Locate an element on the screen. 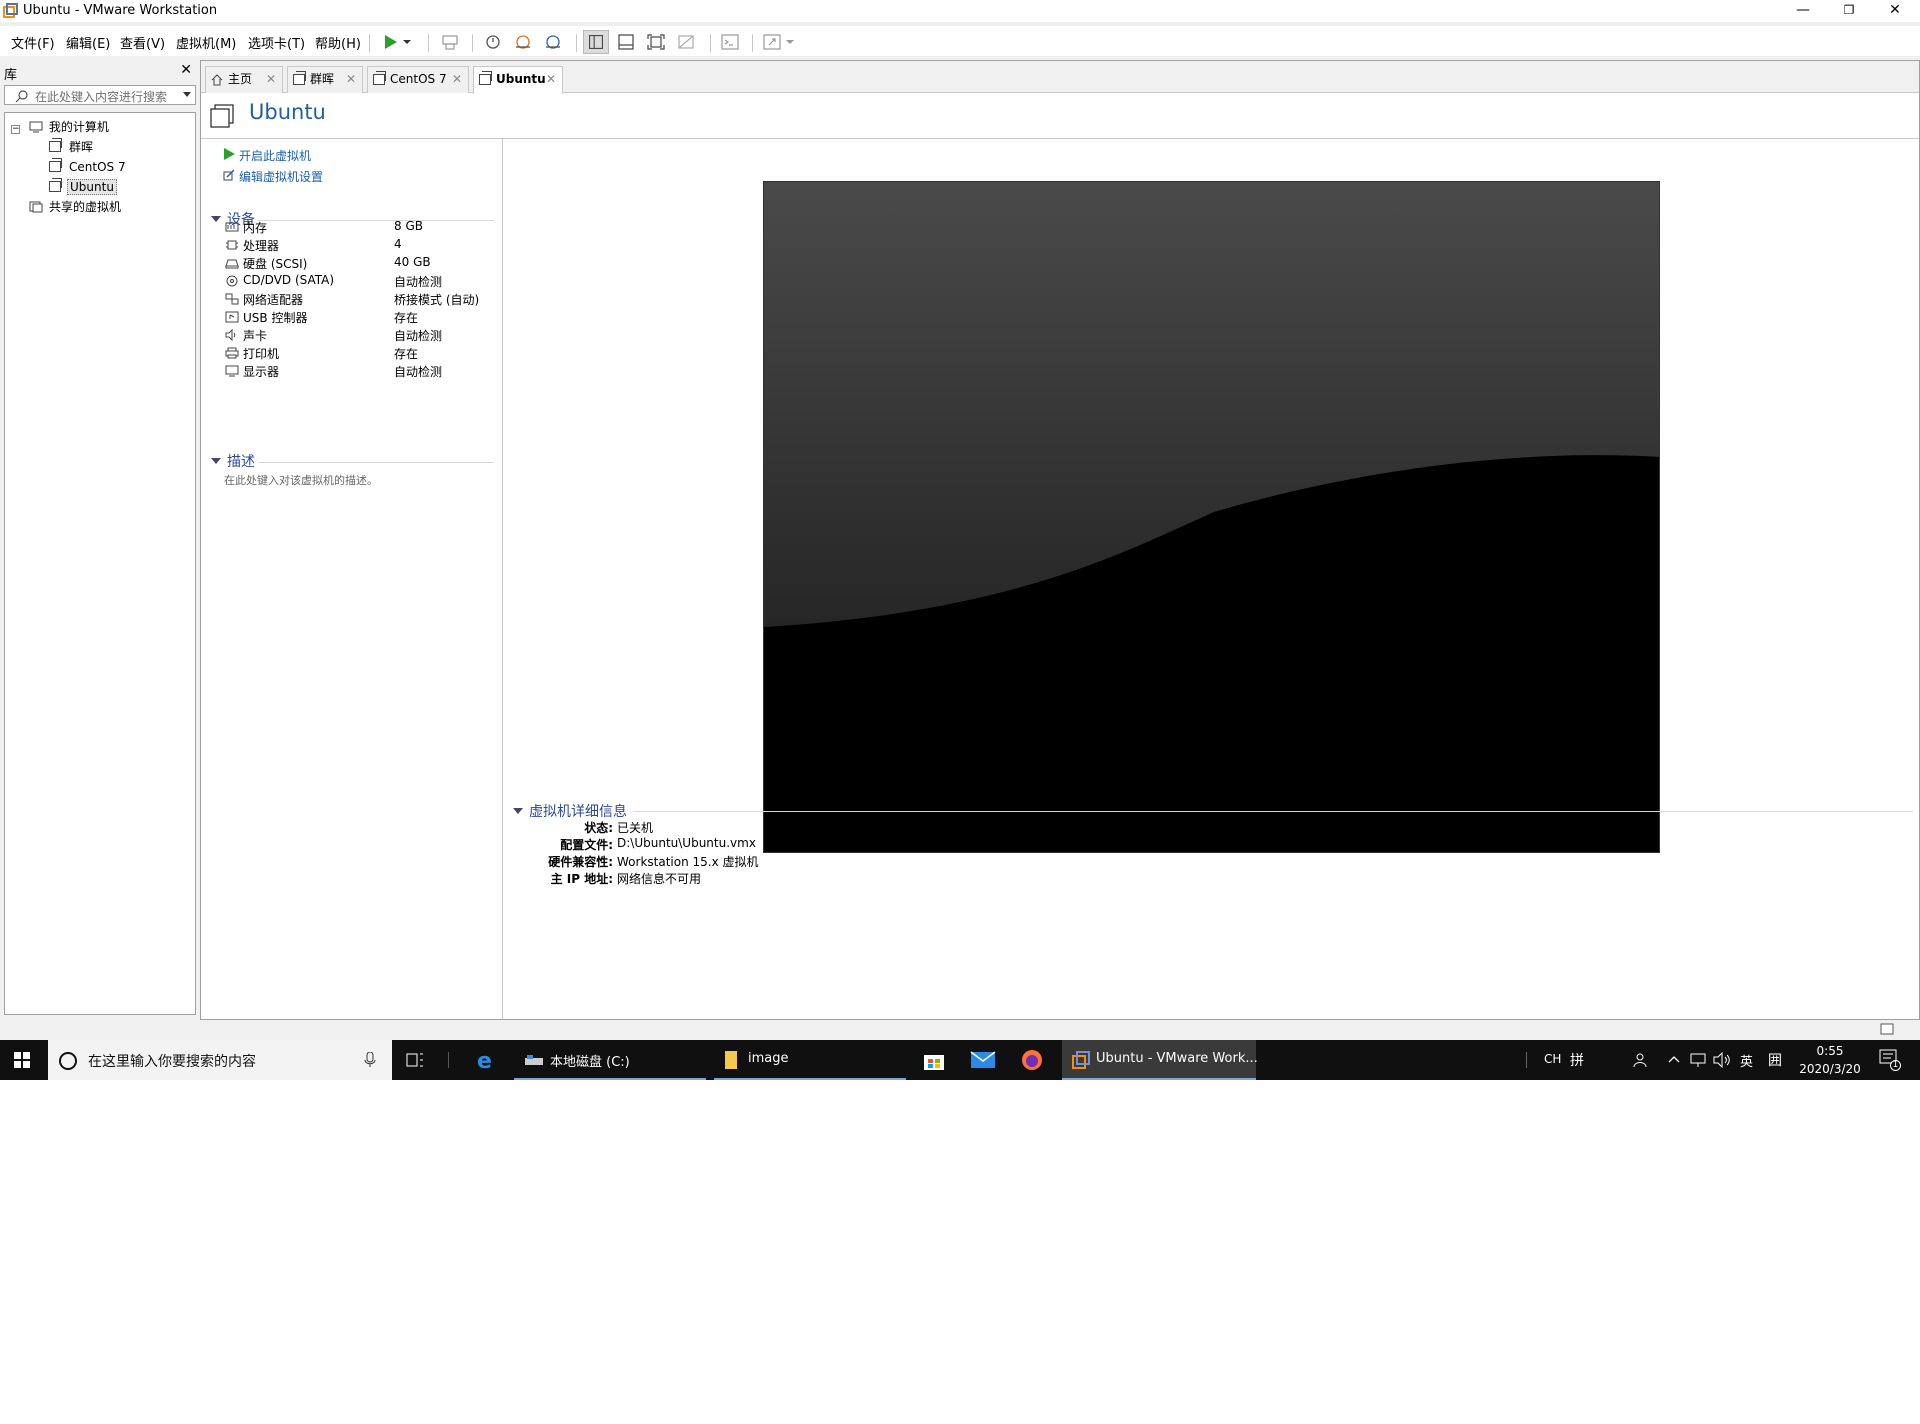 The height and width of the screenshot is (1424, 1920). notifications-button: 1 is located at coordinates (1890, 1060).